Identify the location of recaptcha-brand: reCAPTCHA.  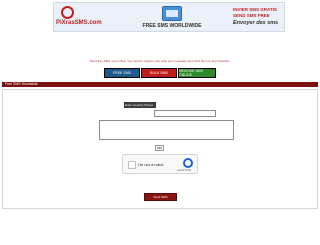
(184, 170).